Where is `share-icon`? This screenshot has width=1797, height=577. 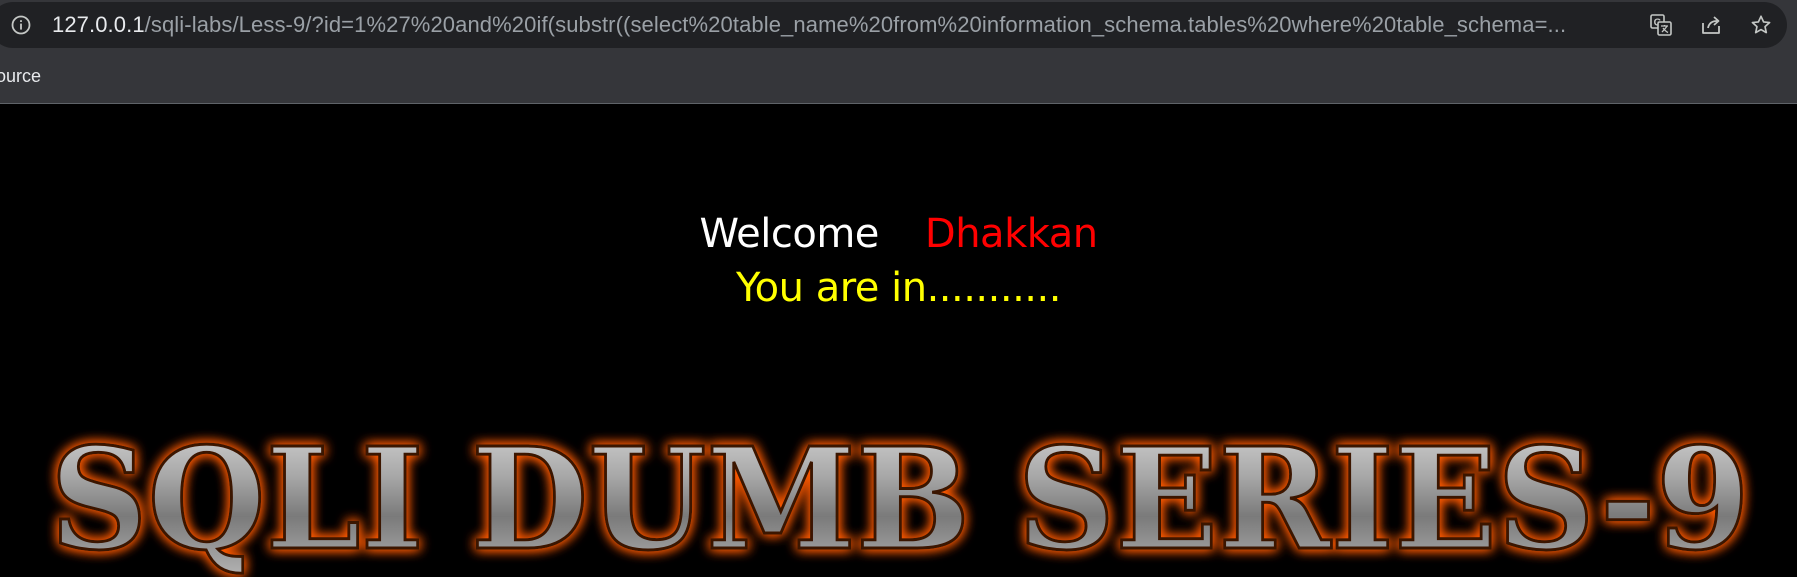
share-icon is located at coordinates (1711, 25).